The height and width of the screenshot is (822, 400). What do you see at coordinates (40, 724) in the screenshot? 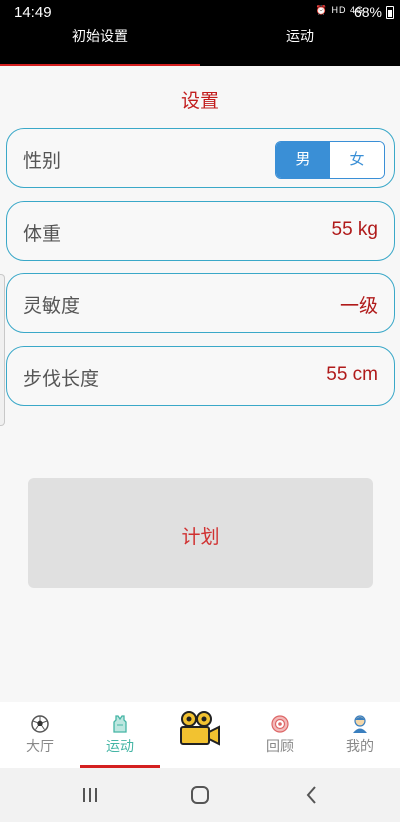
I see `soccer-ball-icon` at bounding box center [40, 724].